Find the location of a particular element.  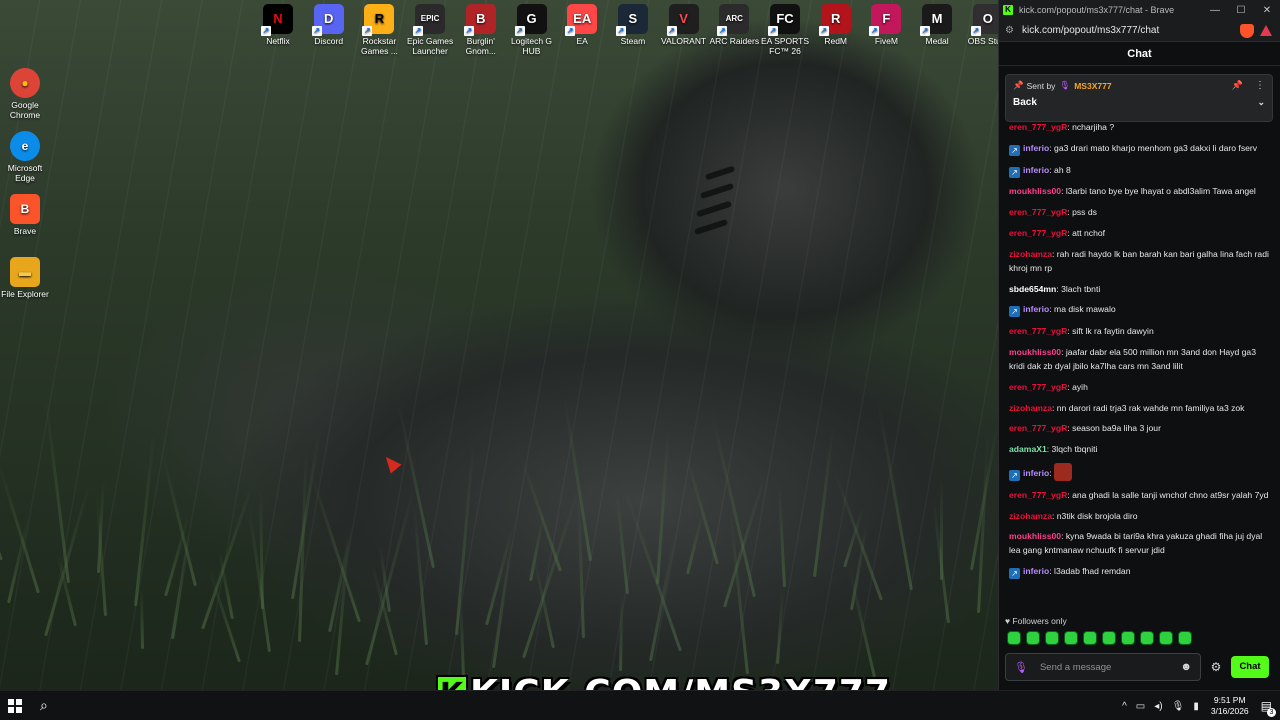

subscriber-badge-icon: ↗ is located at coordinates (1014, 574).